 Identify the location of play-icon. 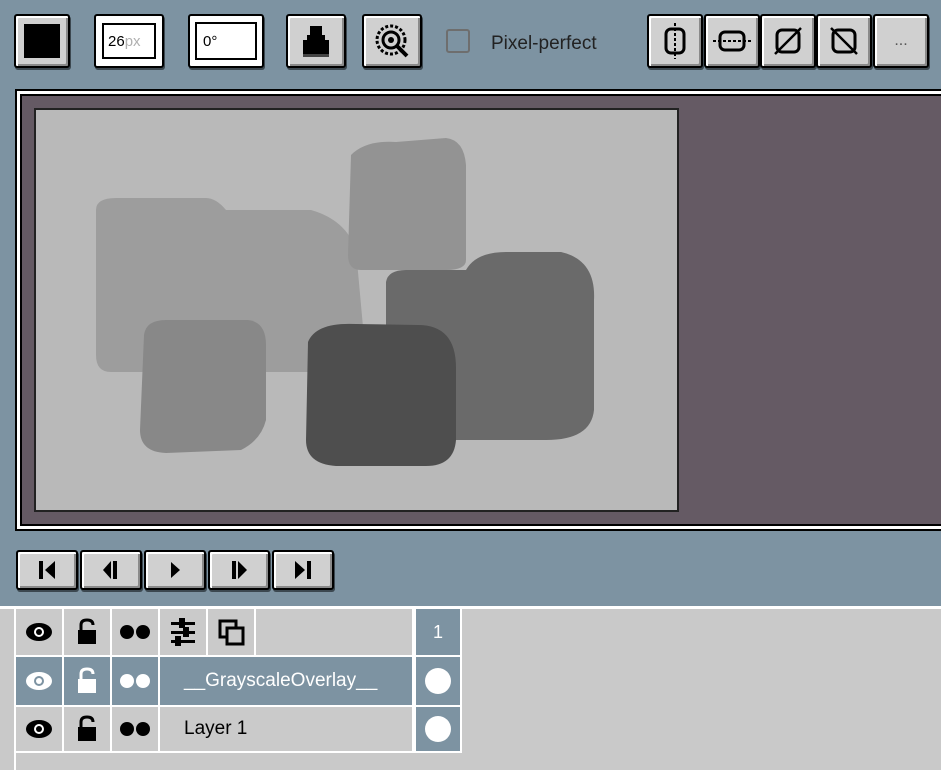
(175, 570).